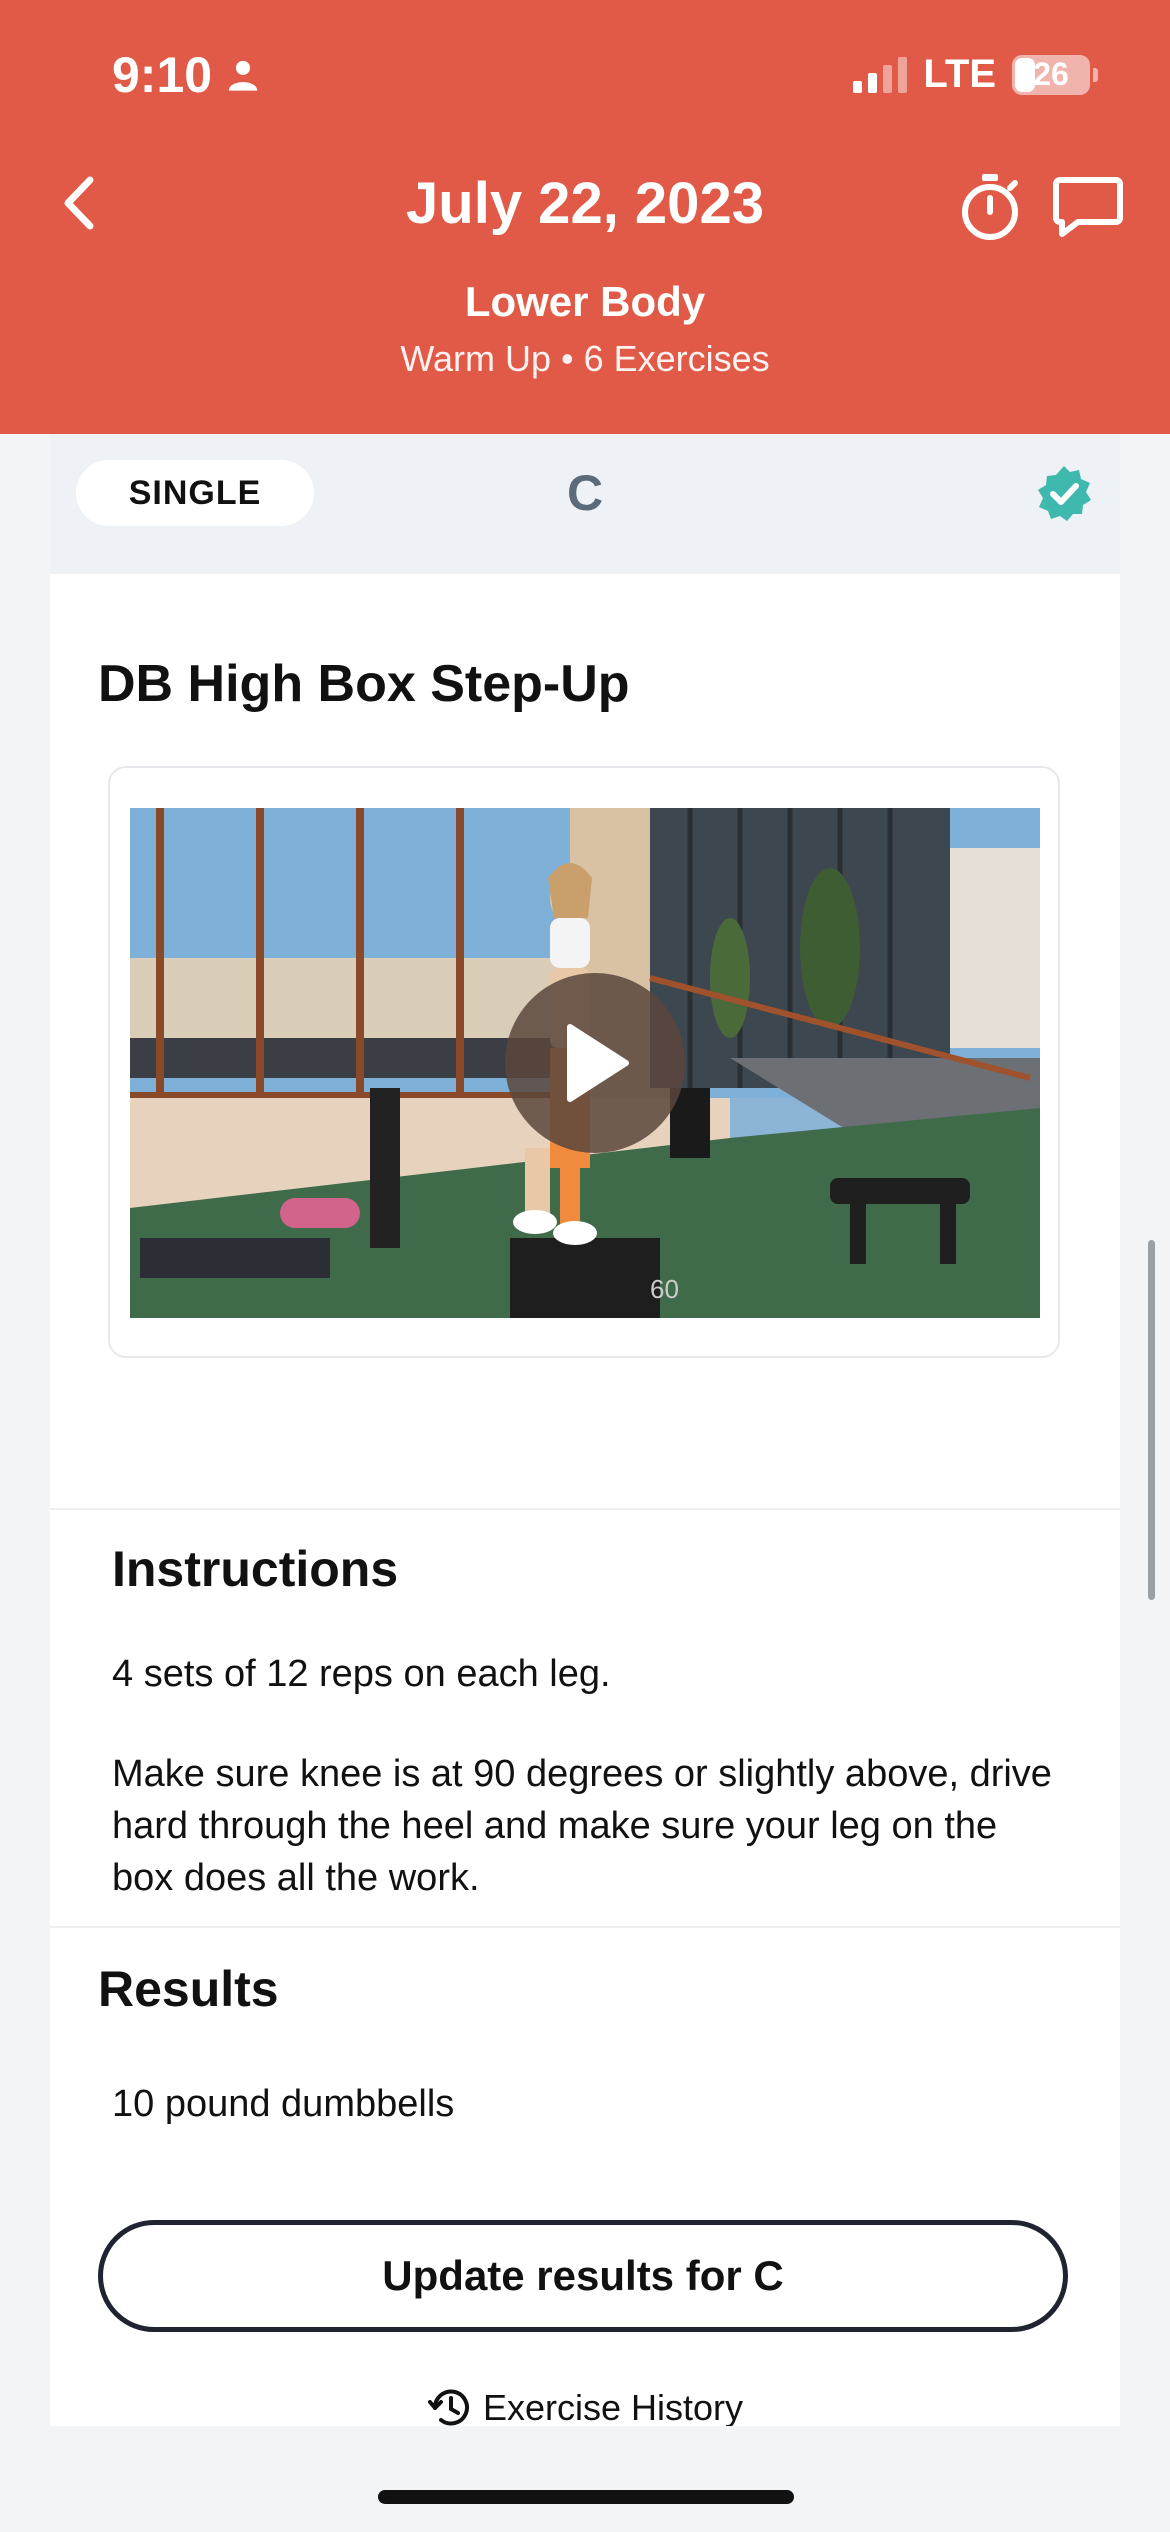  What do you see at coordinates (448, 2407) in the screenshot?
I see `history-clock-icon` at bounding box center [448, 2407].